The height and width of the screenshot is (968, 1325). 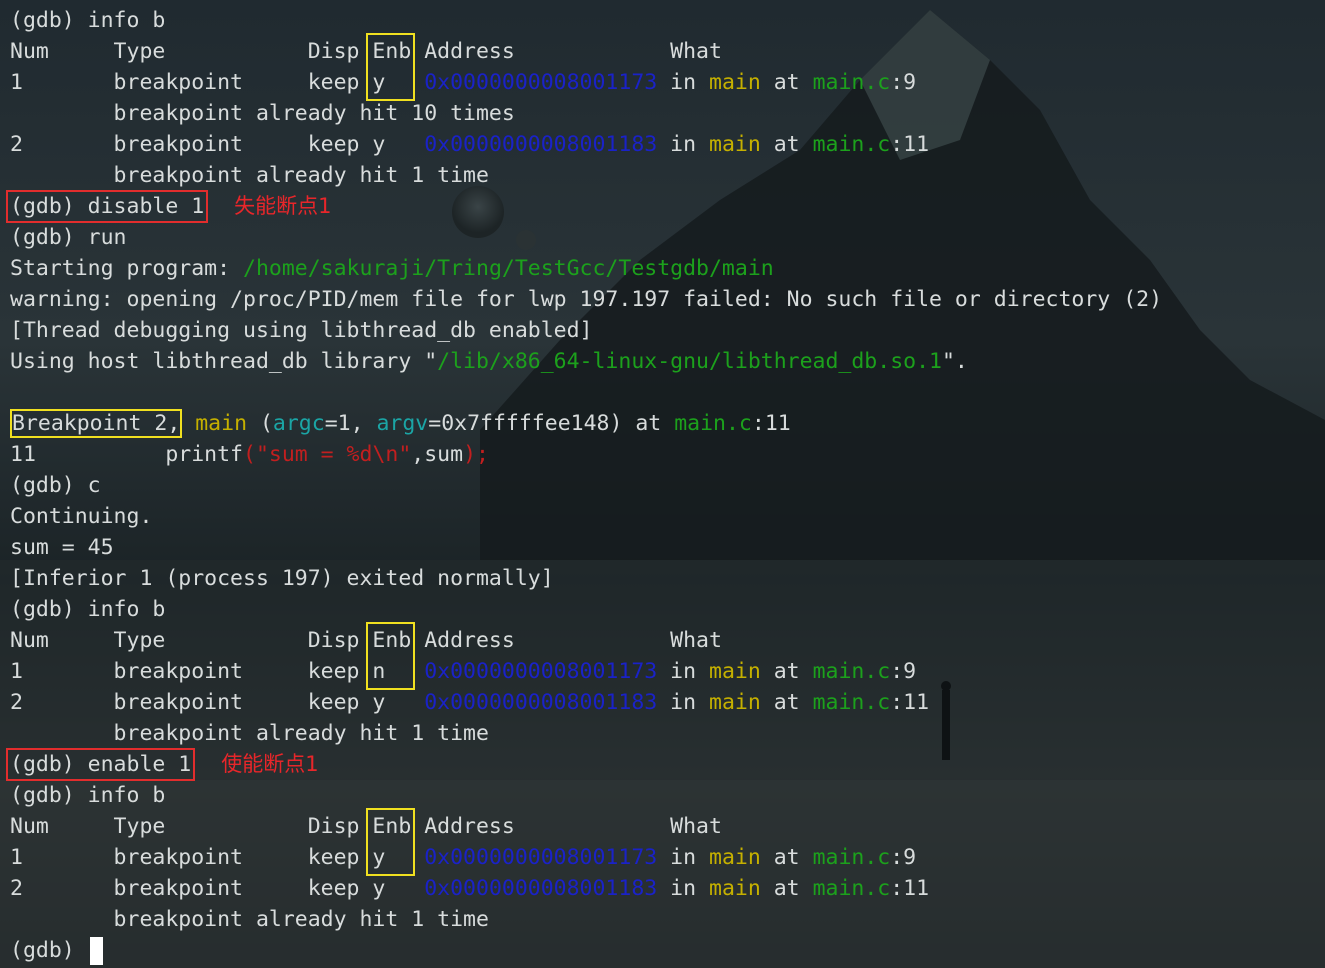 I want to click on terminal-line: Continuing., so click(x=662, y=516).